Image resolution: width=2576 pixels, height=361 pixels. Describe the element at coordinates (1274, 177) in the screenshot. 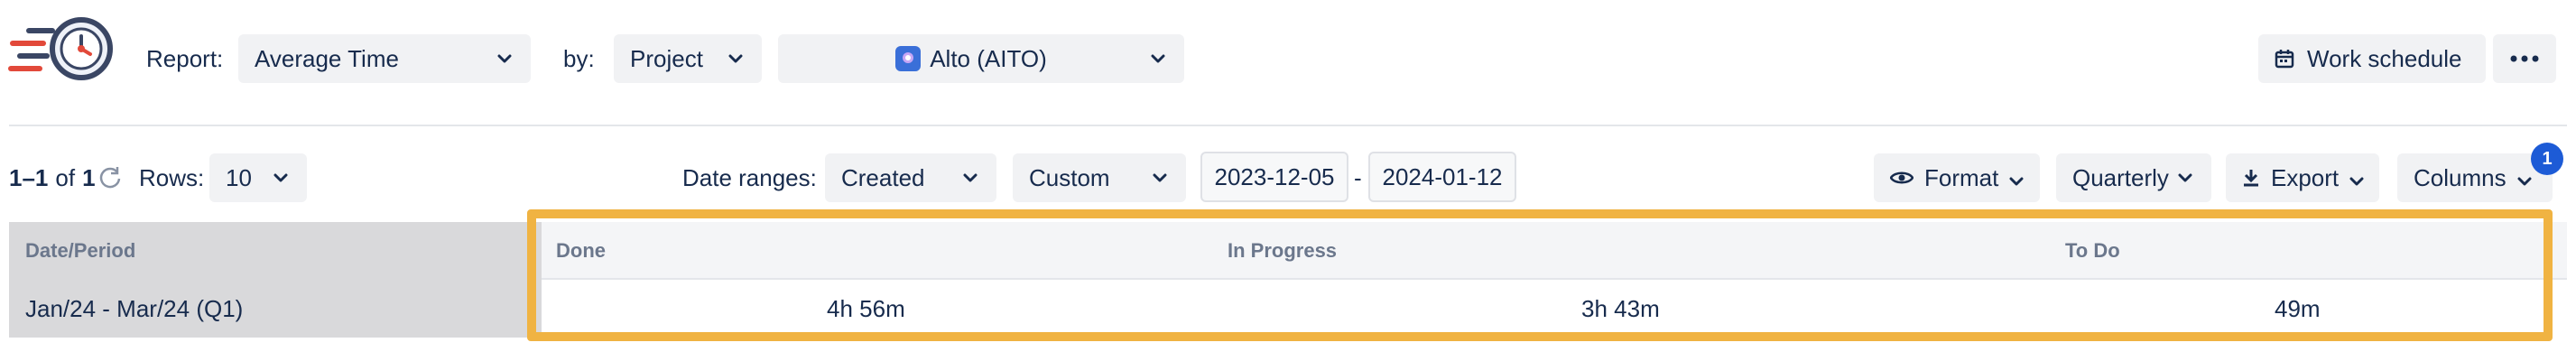

I see `date-from-input: 2023-12-05` at that location.